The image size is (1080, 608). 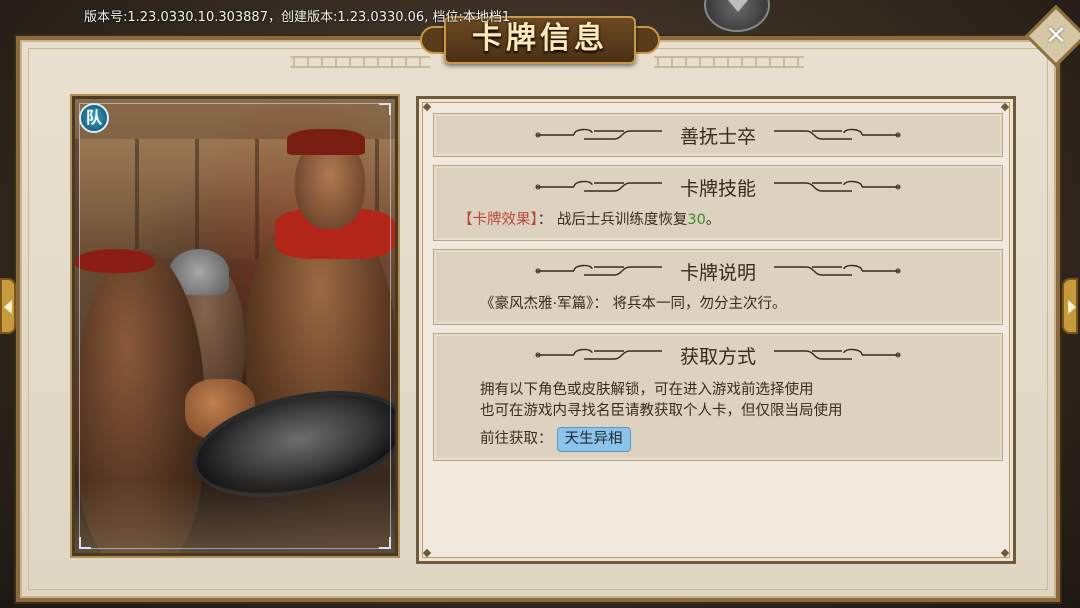 What do you see at coordinates (717, 273) in the screenshot?
I see `description-title: 卡牌说明` at bounding box center [717, 273].